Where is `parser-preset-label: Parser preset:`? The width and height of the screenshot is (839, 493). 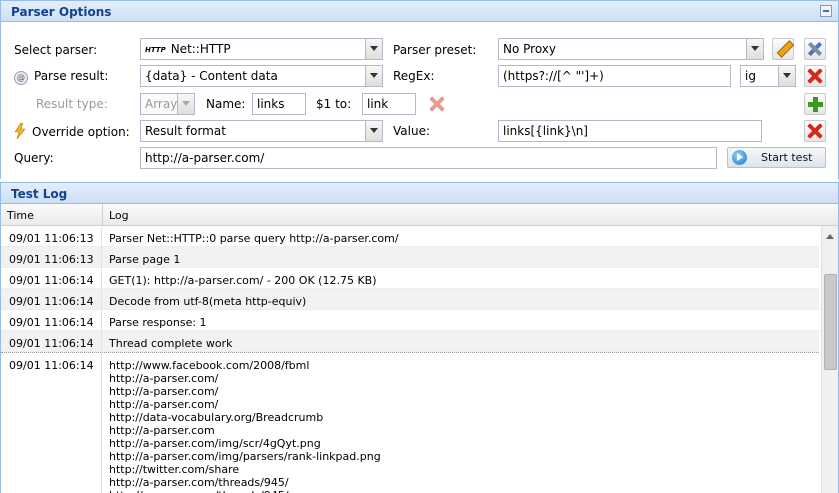
parser-preset-label: Parser preset: is located at coordinates (435, 50).